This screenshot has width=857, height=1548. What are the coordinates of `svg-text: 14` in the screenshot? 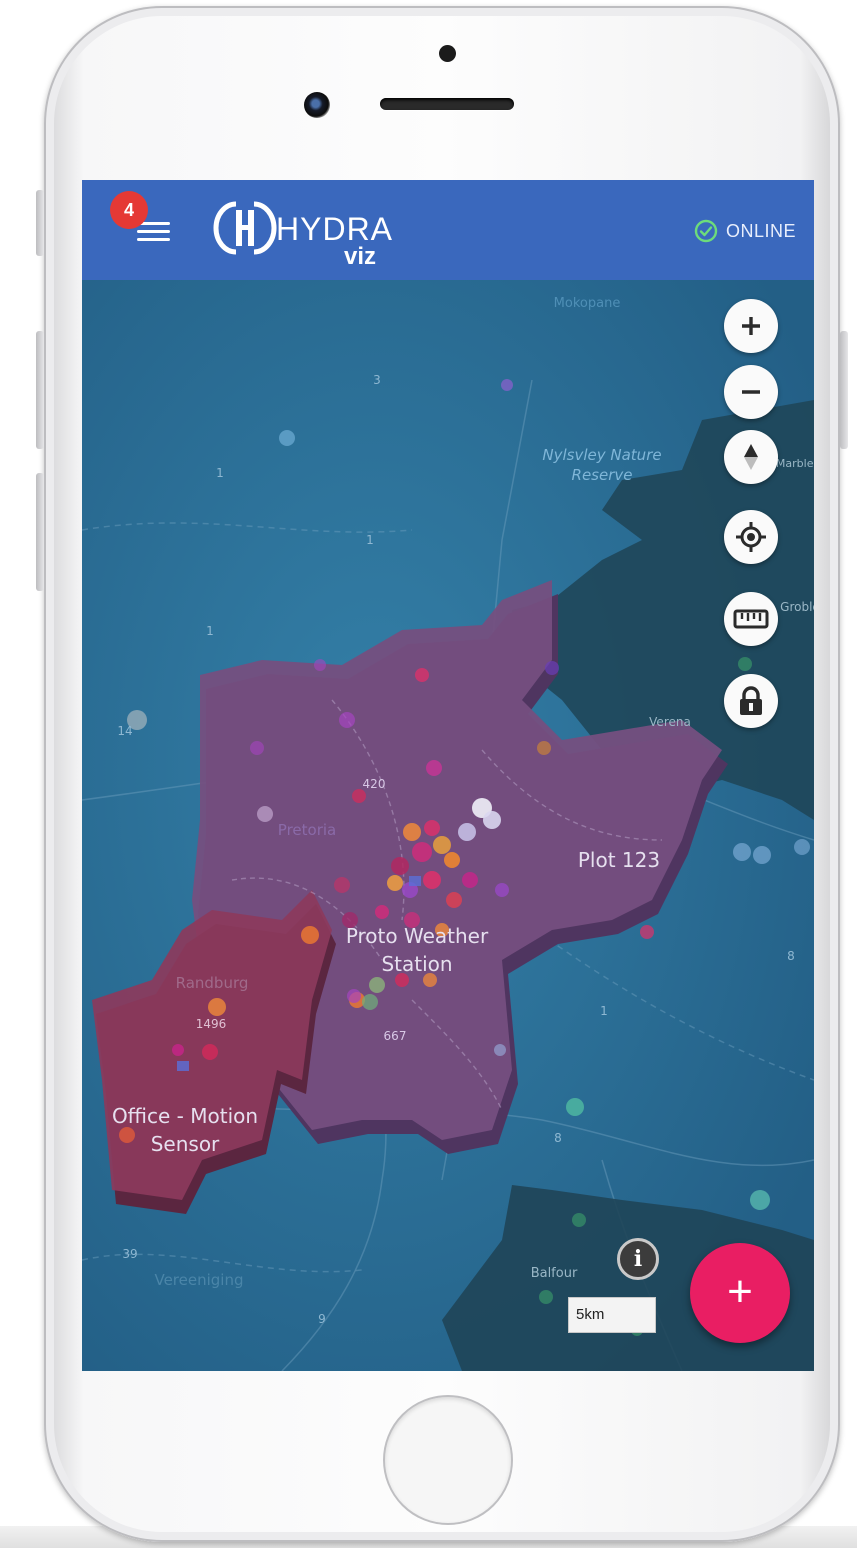 It's located at (124, 731).